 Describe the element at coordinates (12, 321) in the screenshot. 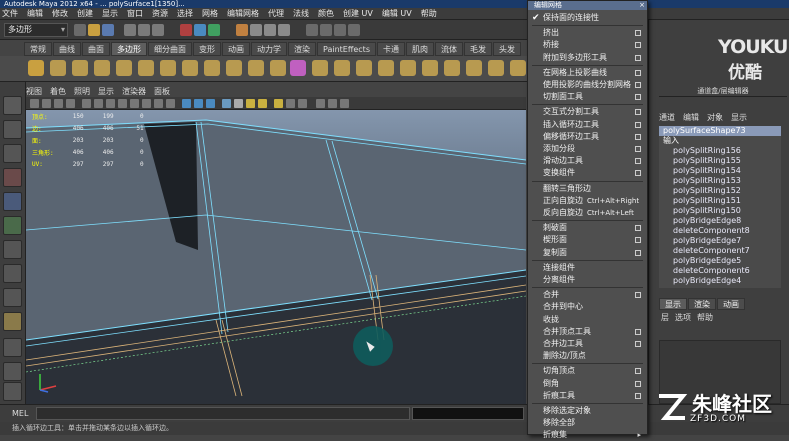

I see `last-tool-icon` at that location.